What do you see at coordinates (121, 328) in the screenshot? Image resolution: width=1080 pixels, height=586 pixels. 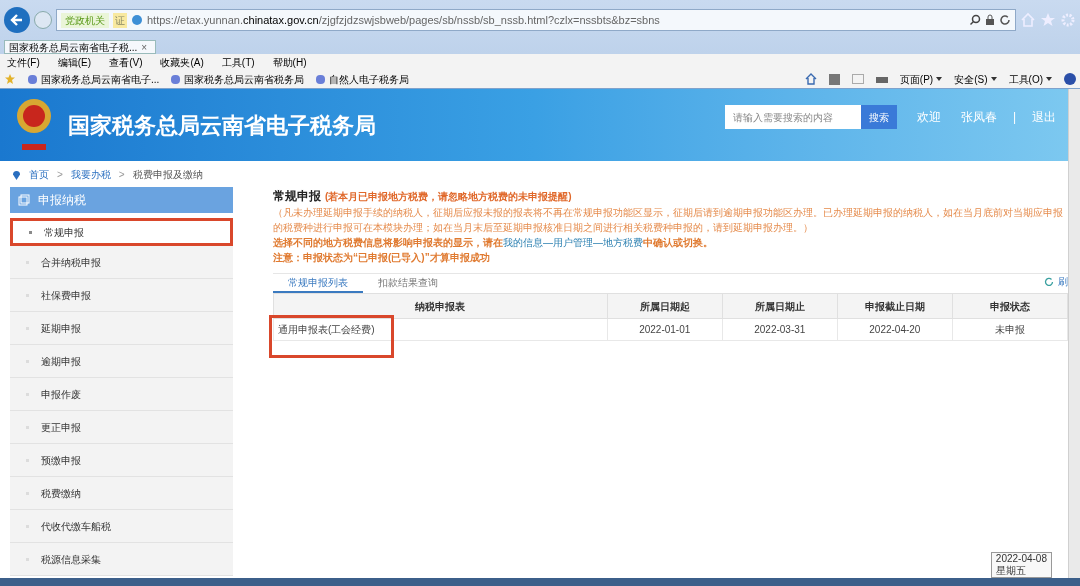 I see `sidebar-item: 延期申报` at bounding box center [121, 328].